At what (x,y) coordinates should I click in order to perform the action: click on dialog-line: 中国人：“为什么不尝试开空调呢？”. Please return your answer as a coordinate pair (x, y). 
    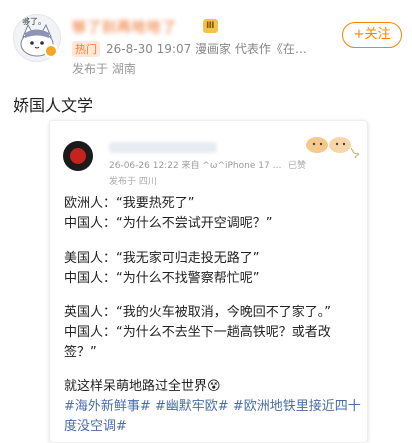
    Looking at the image, I should click on (168, 223).